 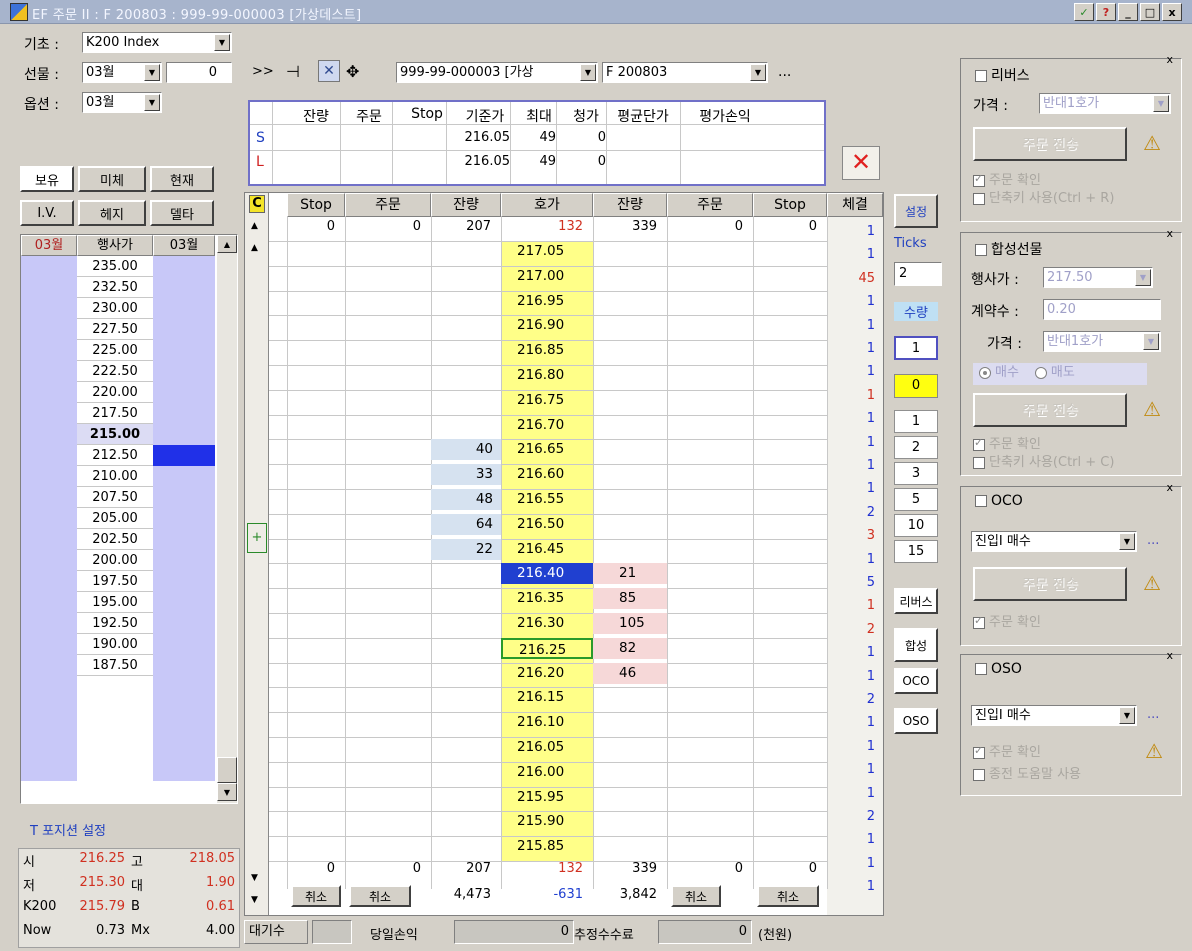 I want to click on strike-cell: 232.50, so click(x=115, y=287).